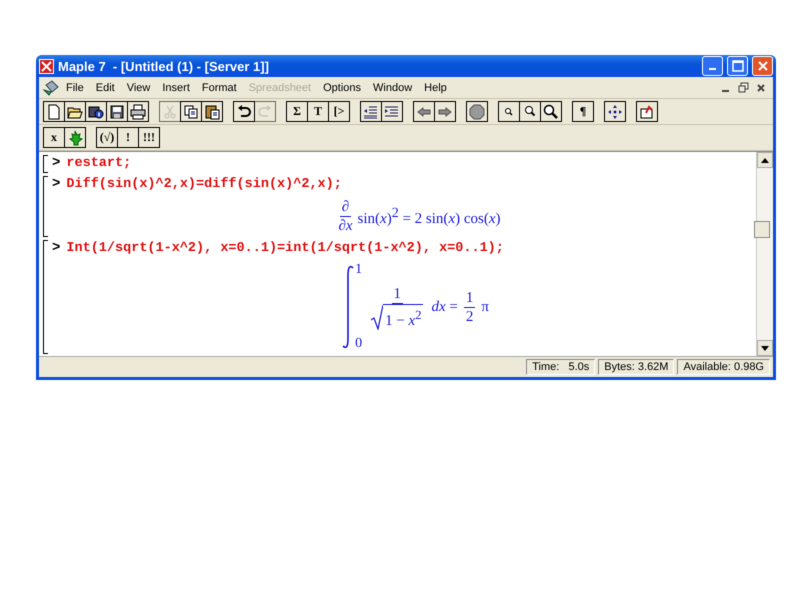 The height and width of the screenshot is (600, 800). I want to click on toolbar-button: !, so click(128, 137).